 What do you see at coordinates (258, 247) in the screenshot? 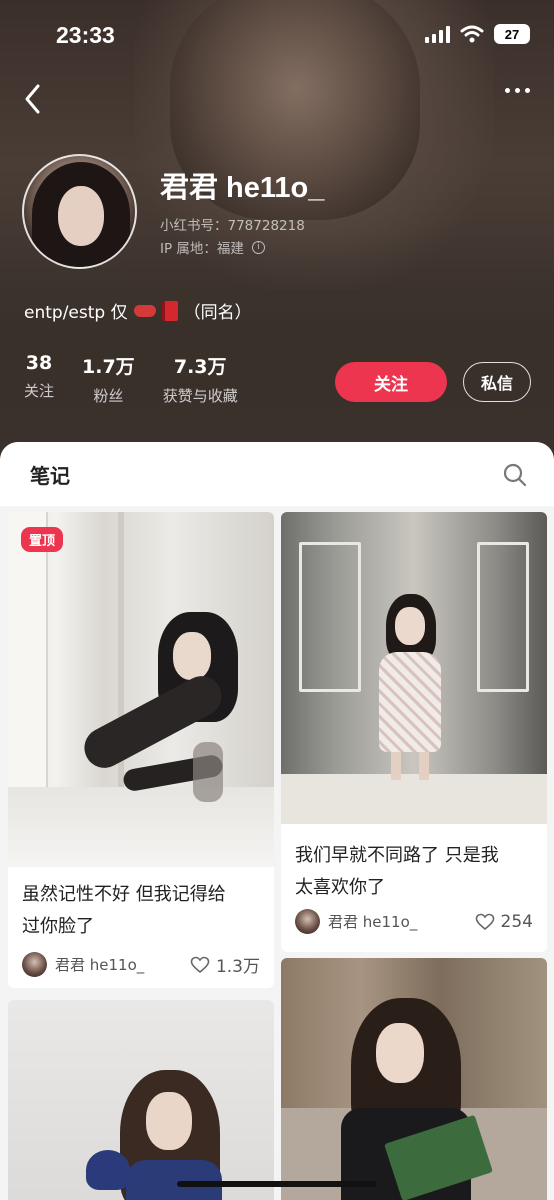
I see `info-icon: i` at bounding box center [258, 247].